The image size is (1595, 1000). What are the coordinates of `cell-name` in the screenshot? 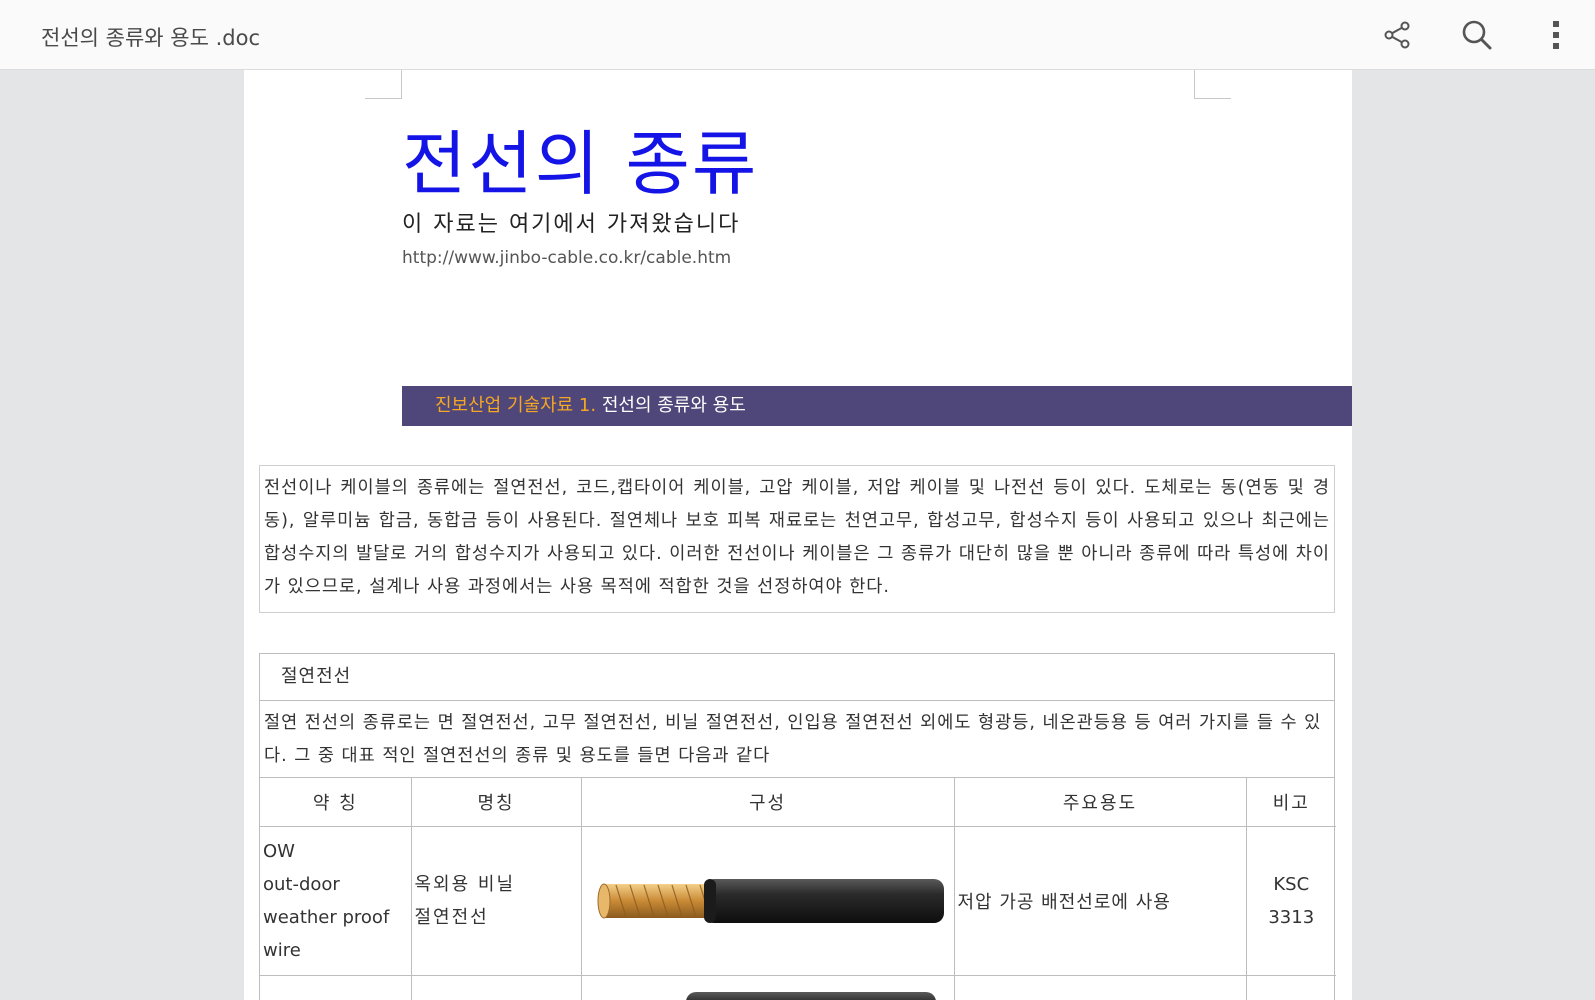 It's located at (496, 988).